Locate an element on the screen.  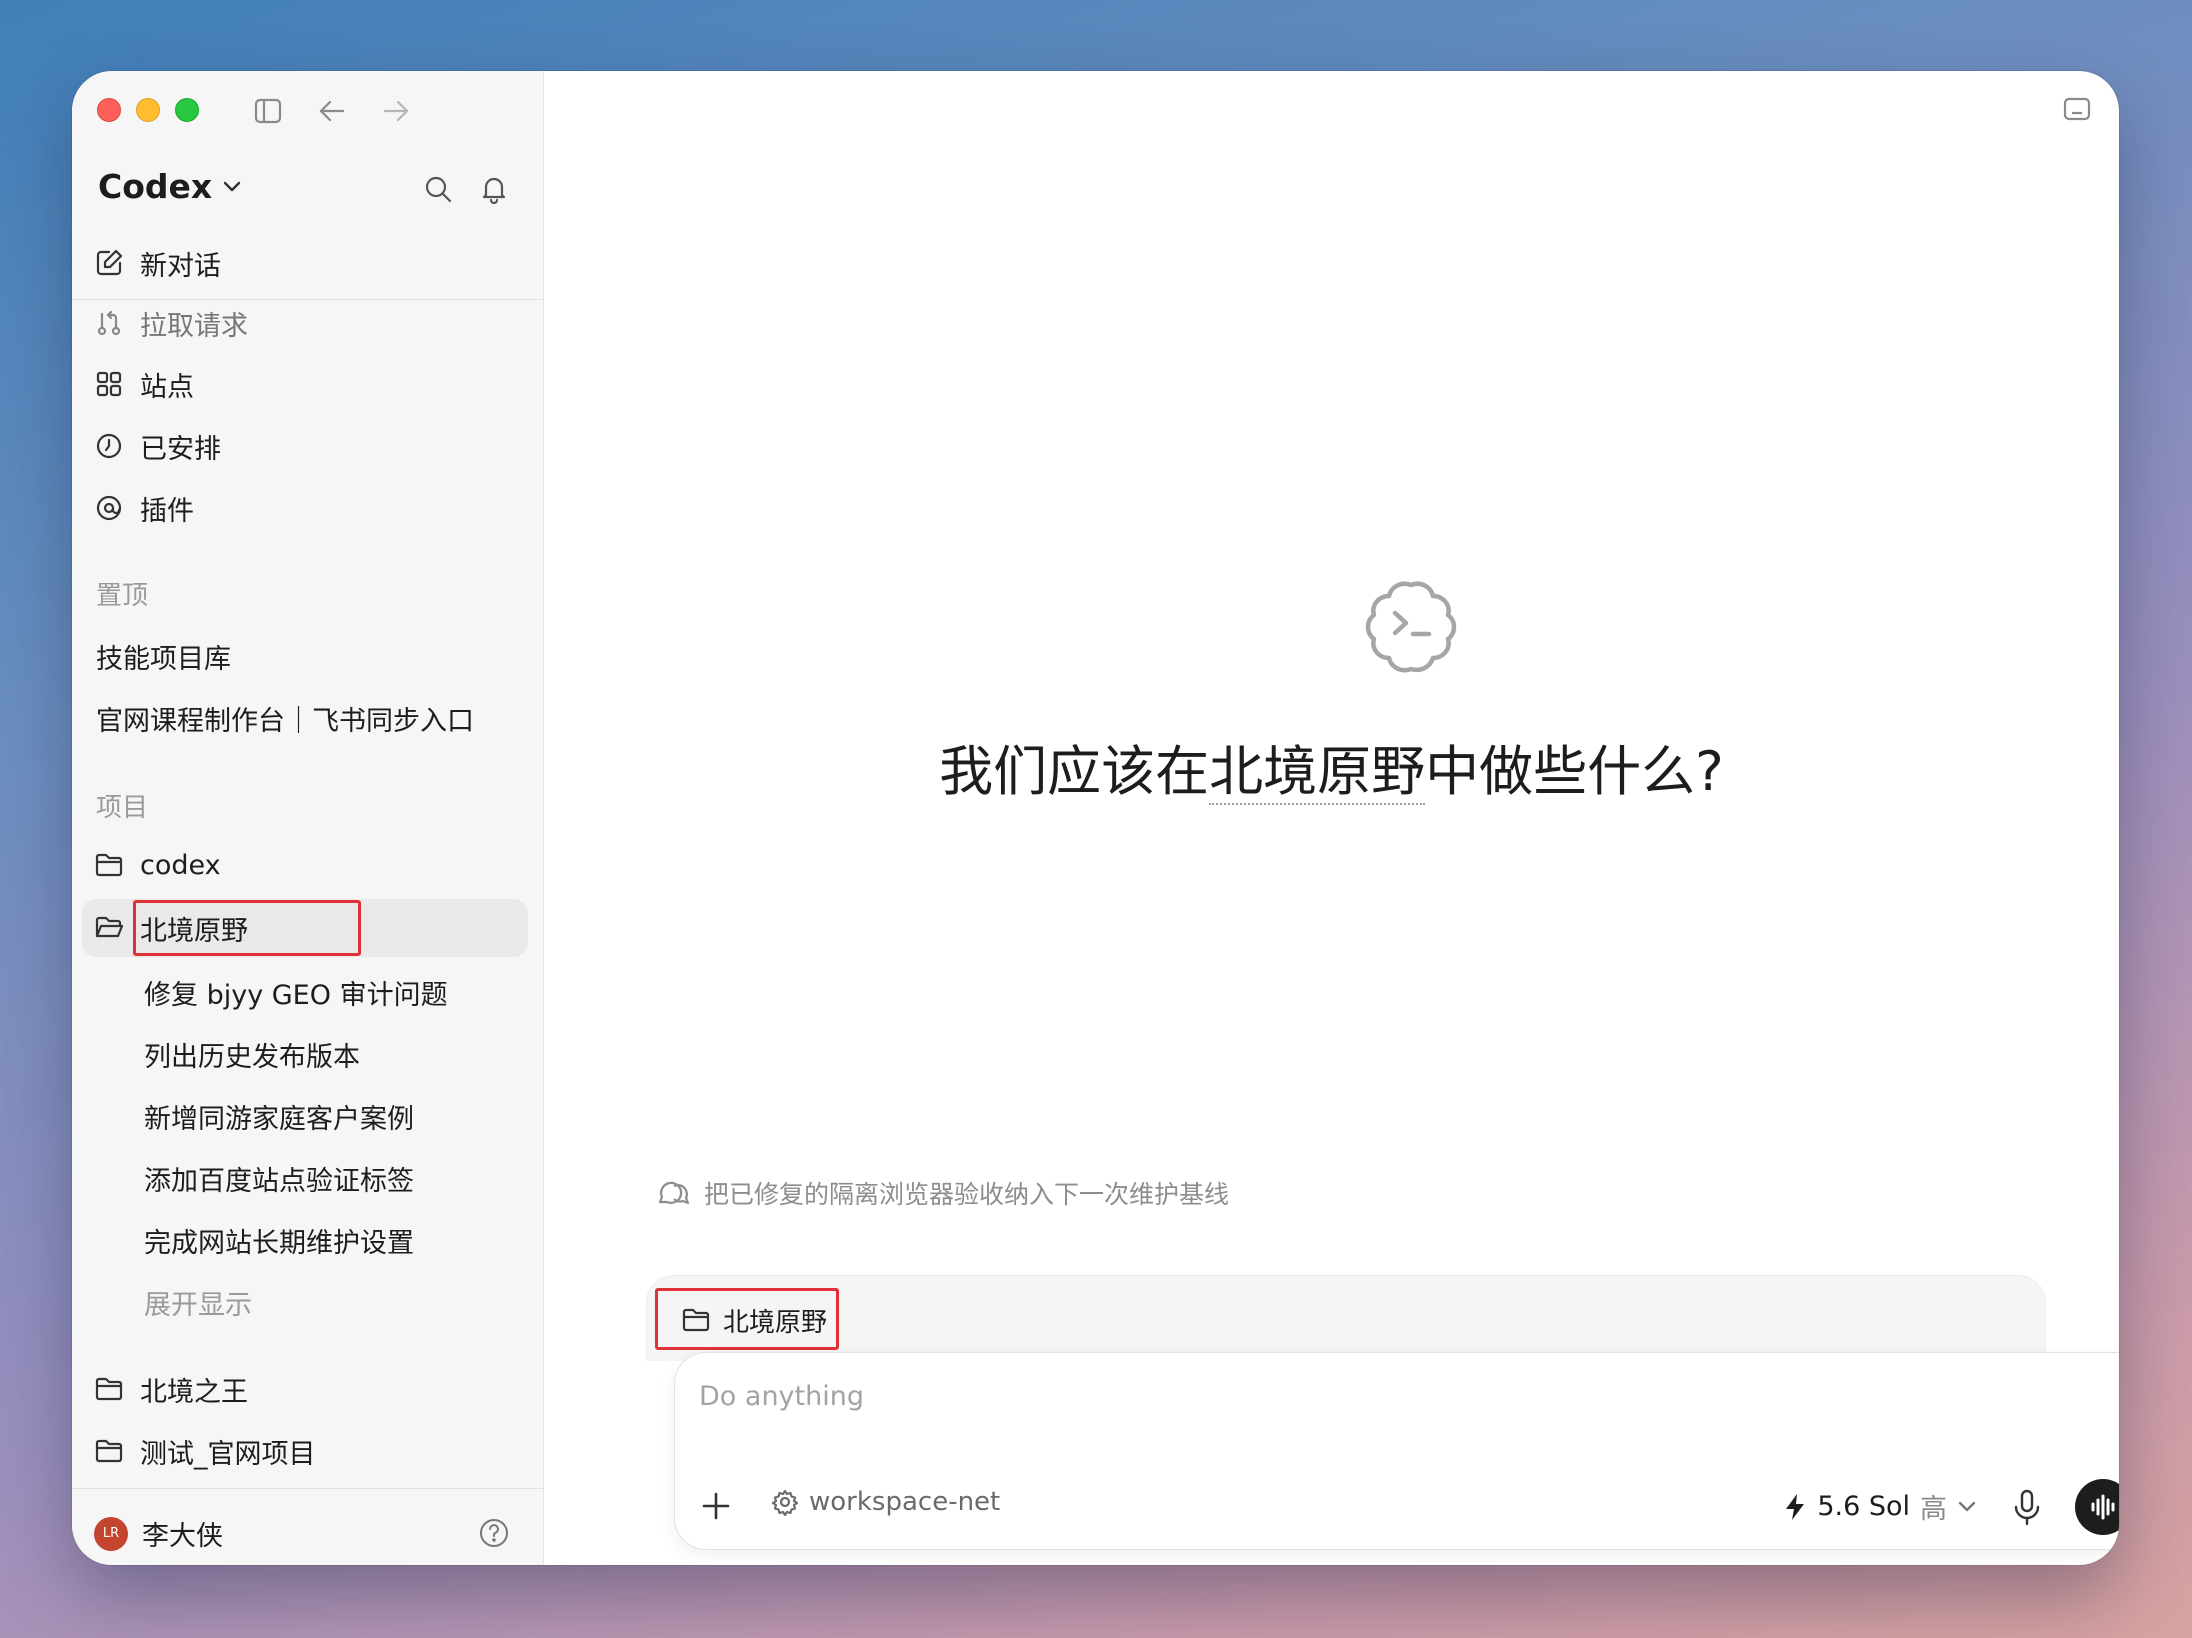
project-label: codex is located at coordinates (180, 865).